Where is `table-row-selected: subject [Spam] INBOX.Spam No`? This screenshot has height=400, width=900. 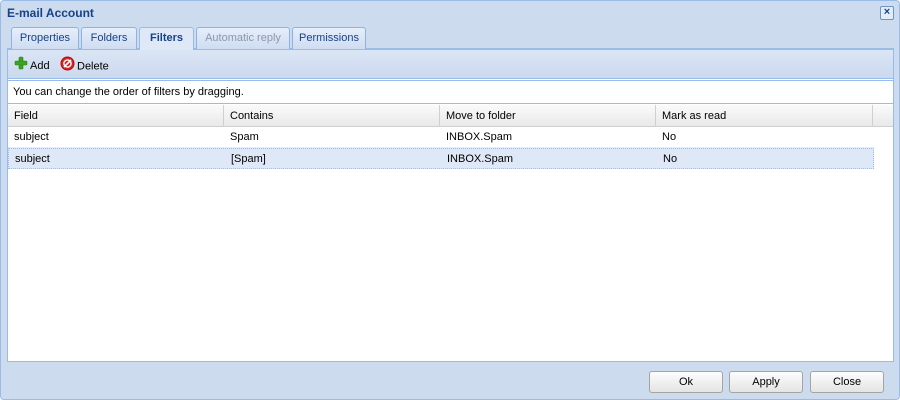 table-row-selected: subject [Spam] INBOX.Spam No is located at coordinates (441, 158).